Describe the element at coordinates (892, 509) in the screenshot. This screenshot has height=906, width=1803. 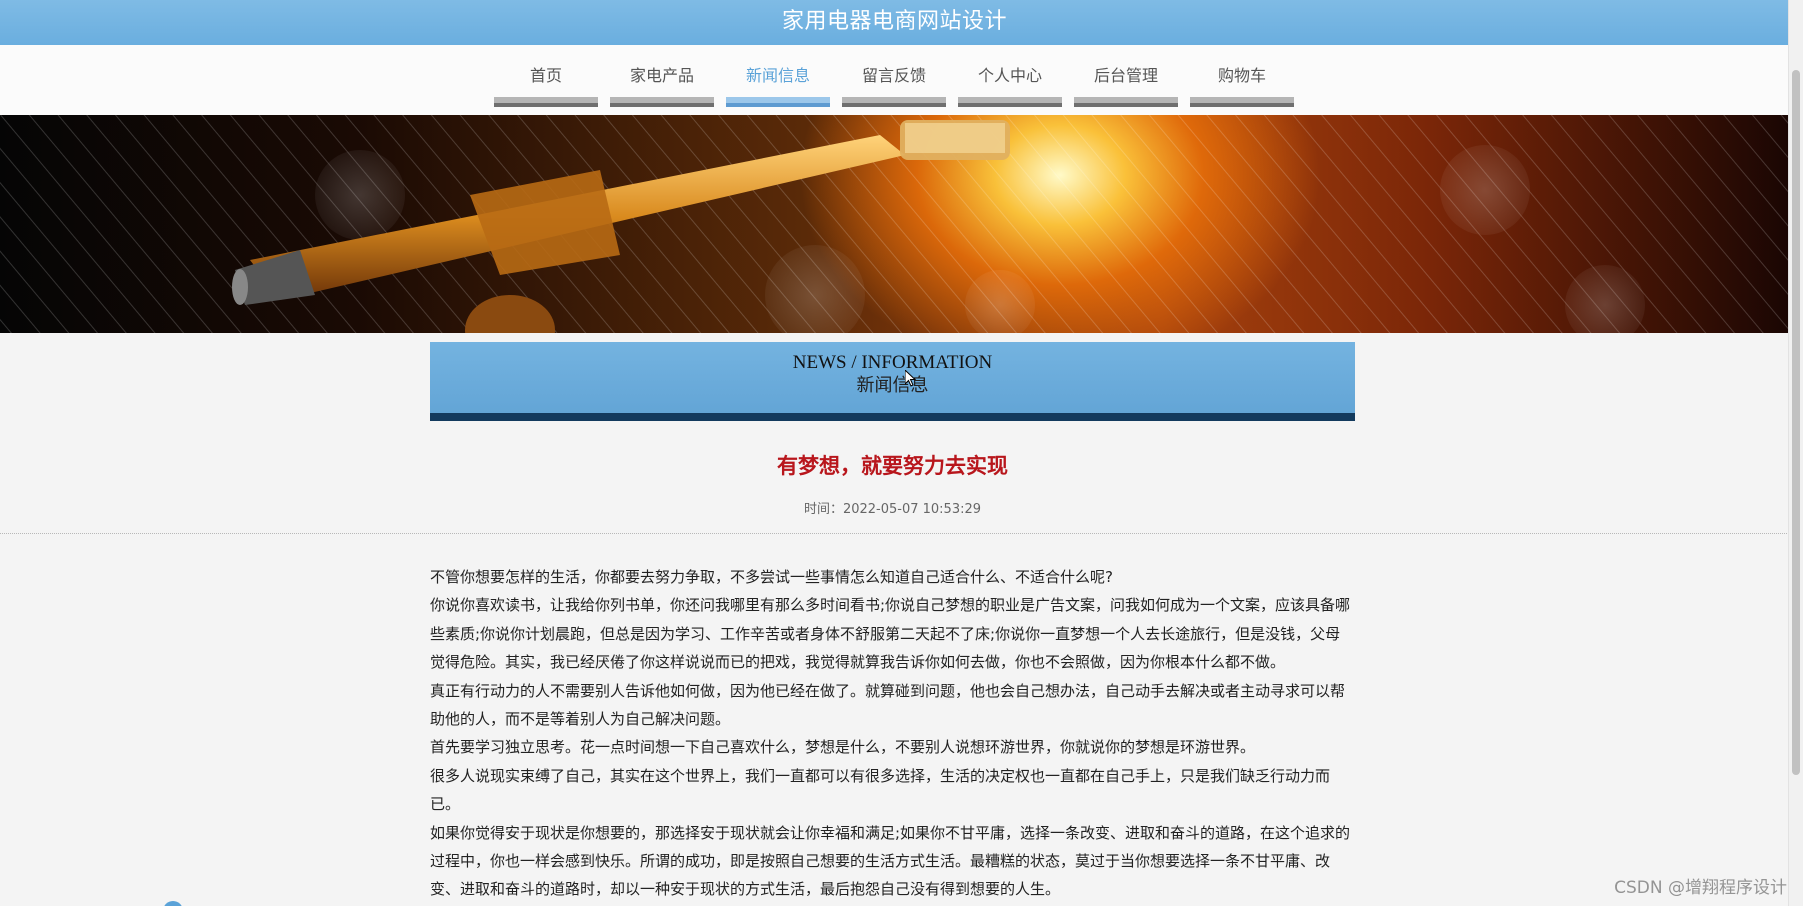
I see `article-timestamp: 时间：2022-05-07 10:53:29` at that location.